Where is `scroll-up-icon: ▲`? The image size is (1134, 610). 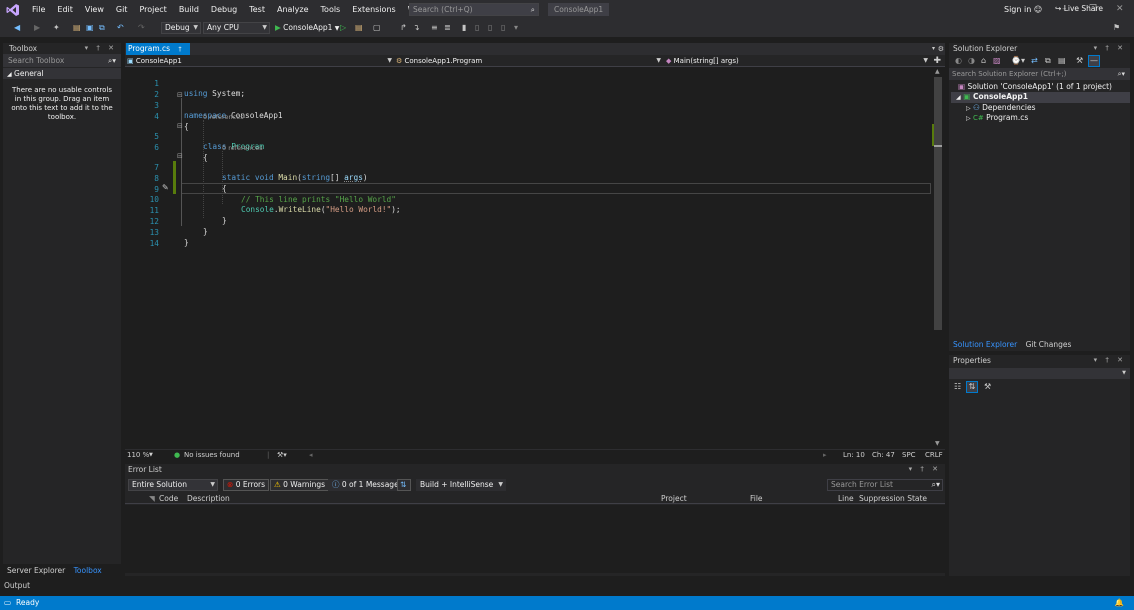 scroll-up-icon: ▲ is located at coordinates (937, 71).